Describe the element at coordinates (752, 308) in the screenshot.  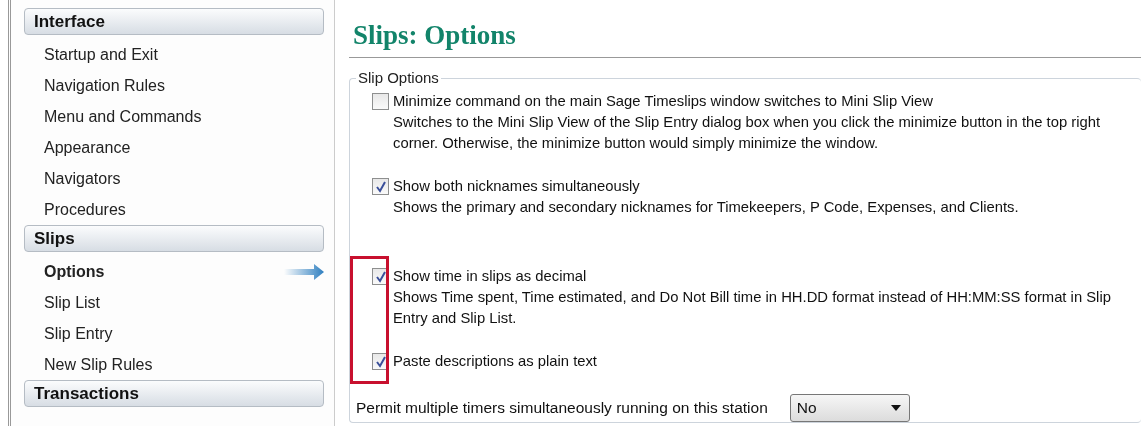
I see `option-description: Shows Time spent, Time estimated, and Do Not Bill time in HH.DD format instead of HH:MM:SS format in Slip Entry and Slip List.` at that location.